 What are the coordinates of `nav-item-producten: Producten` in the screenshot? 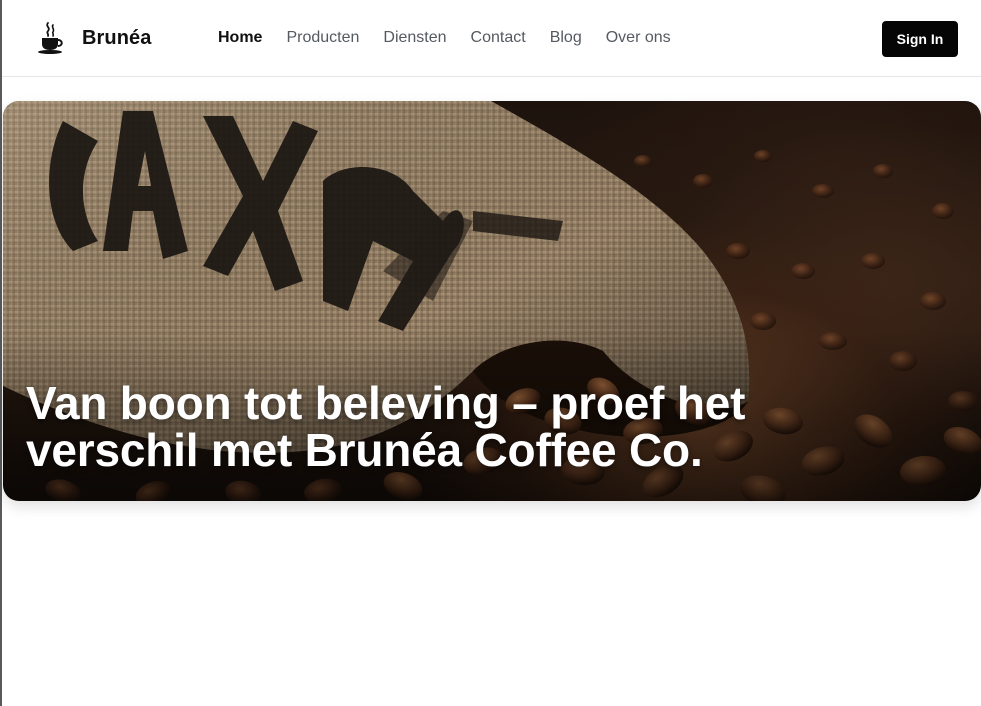 It's located at (322, 38).